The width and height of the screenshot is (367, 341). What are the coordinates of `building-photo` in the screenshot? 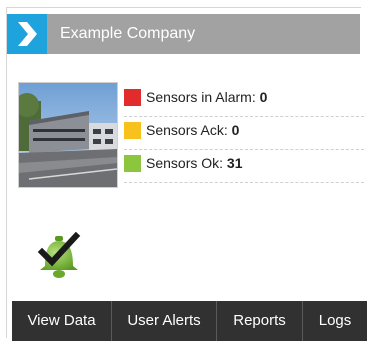 It's located at (68, 135).